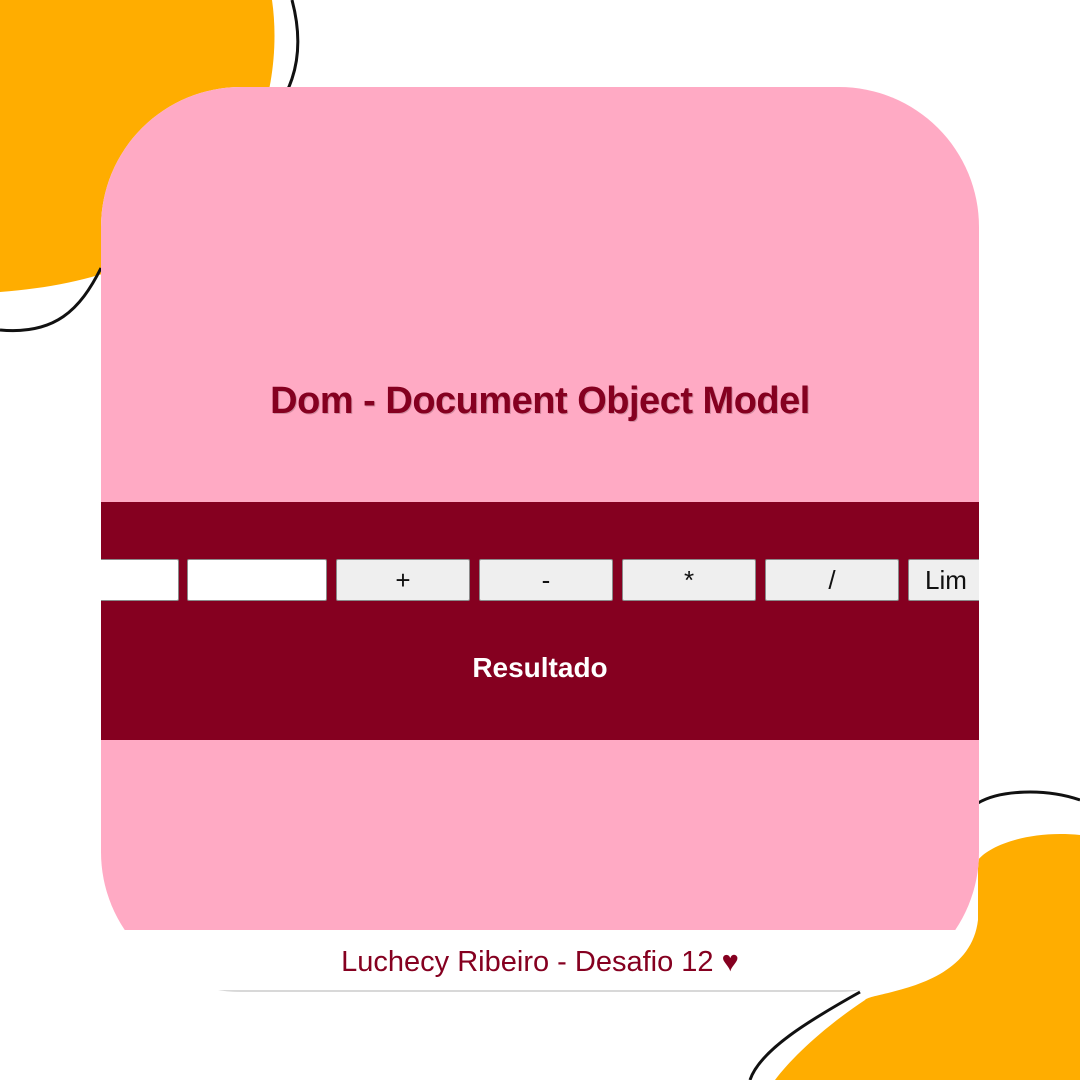 This screenshot has width=1080, height=1080. Describe the element at coordinates (540, 991) in the screenshot. I see `footer-divider` at that location.